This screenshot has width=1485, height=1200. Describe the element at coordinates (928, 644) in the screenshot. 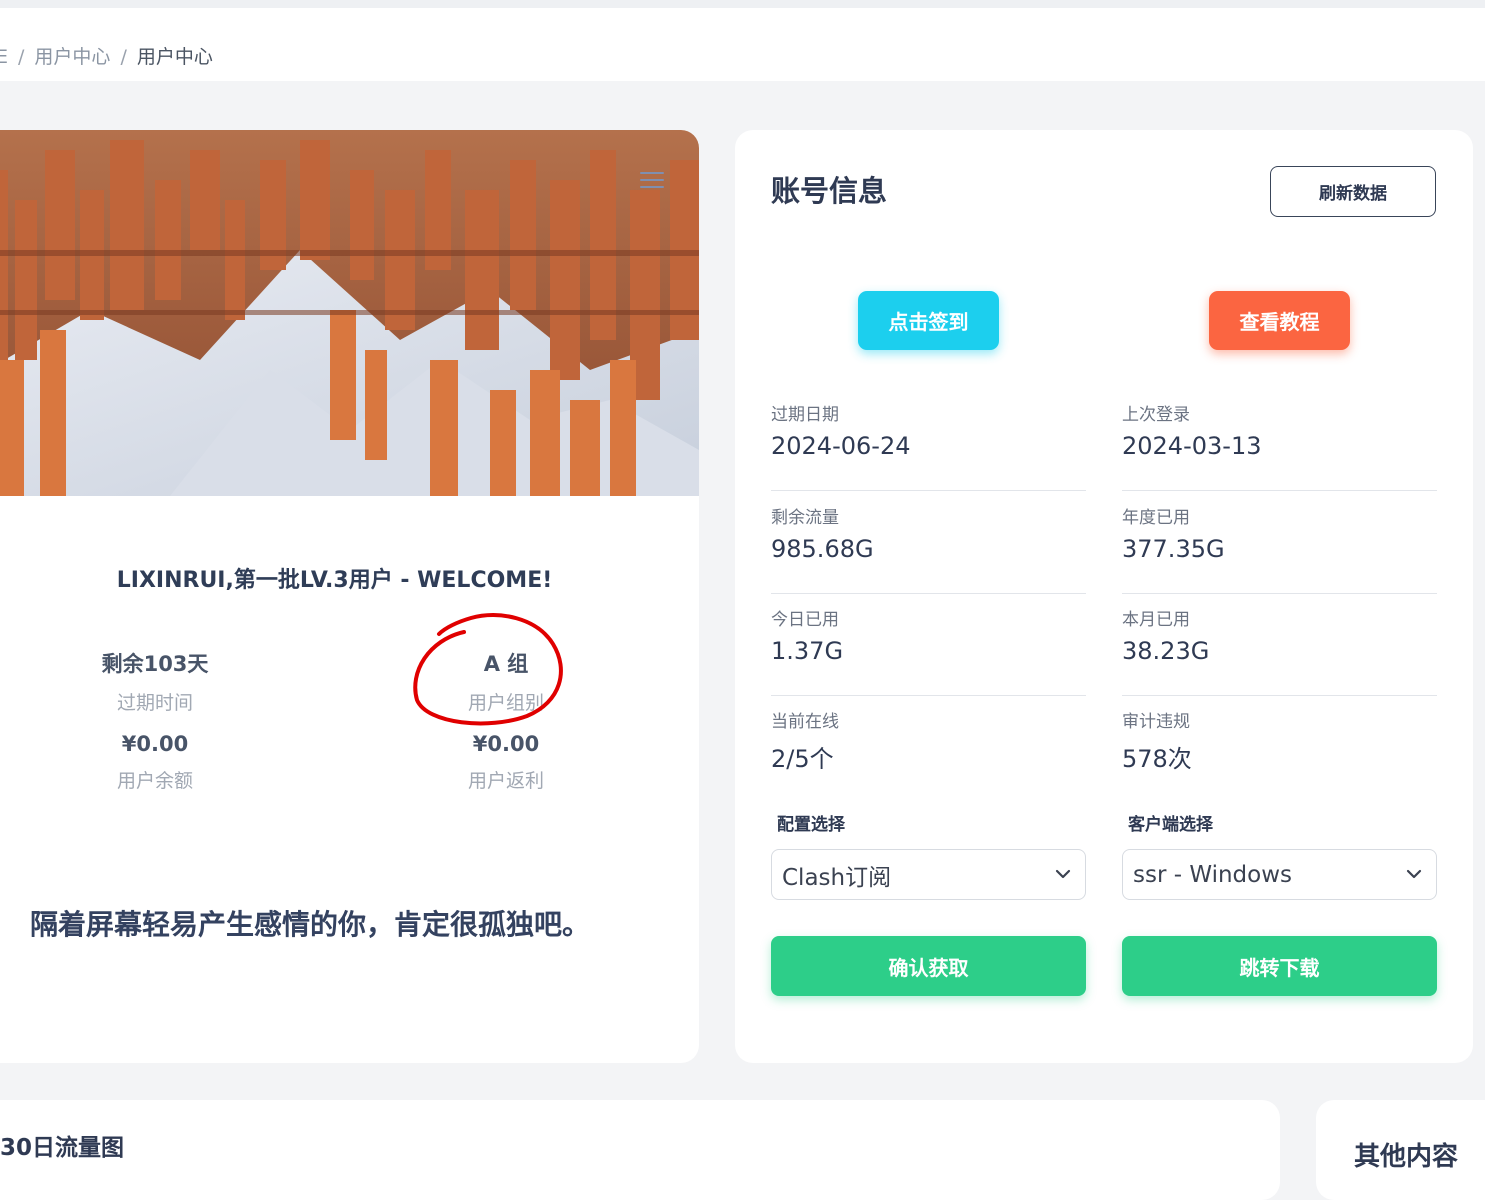

I see `info-today-used: 今日已用 1.37G` at that location.